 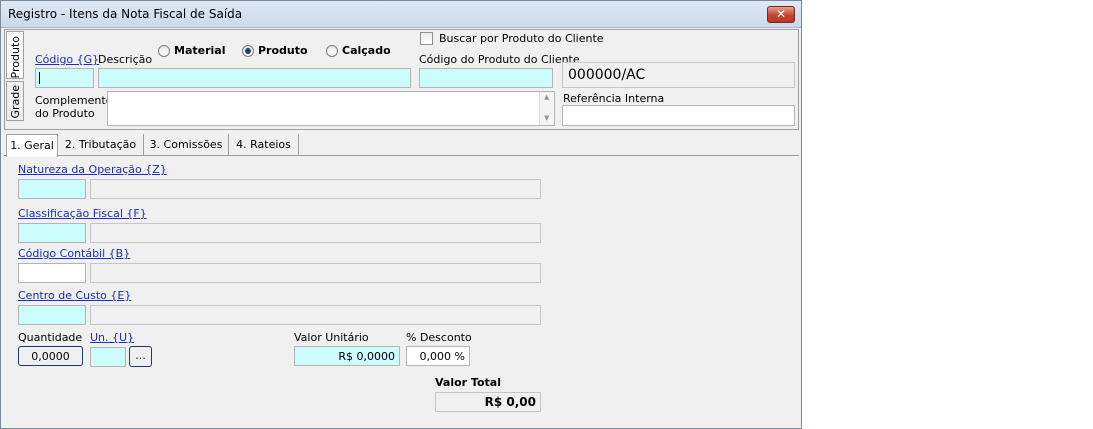 What do you see at coordinates (52, 189) in the screenshot?
I see `natureza-code-input` at bounding box center [52, 189].